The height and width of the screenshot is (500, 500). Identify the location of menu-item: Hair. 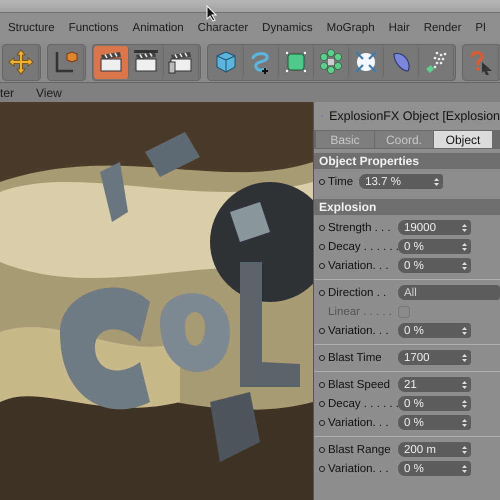
(399, 28).